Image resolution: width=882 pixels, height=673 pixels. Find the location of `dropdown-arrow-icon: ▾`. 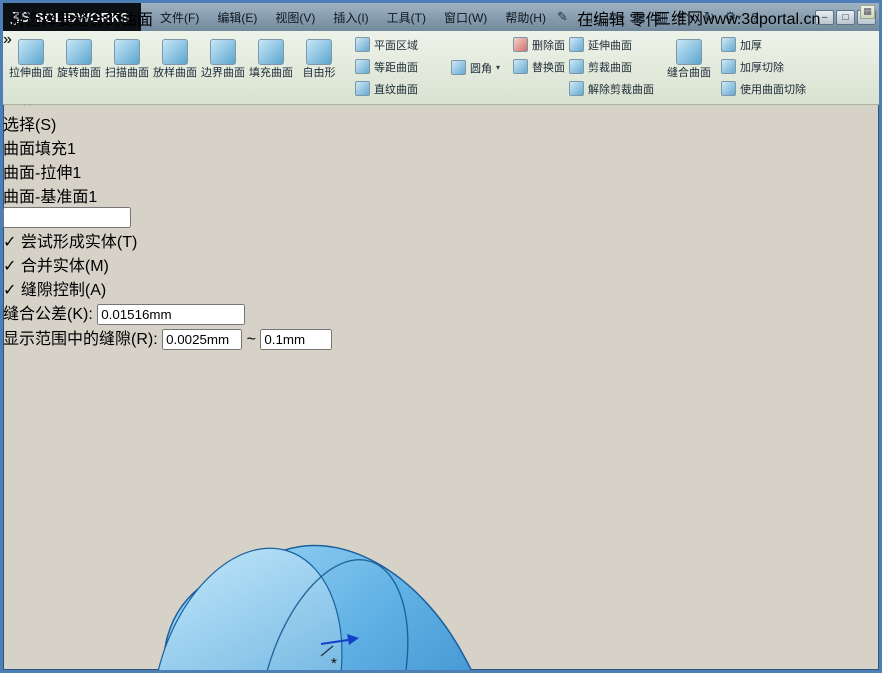

dropdown-arrow-icon: ▾ is located at coordinates (498, 67).